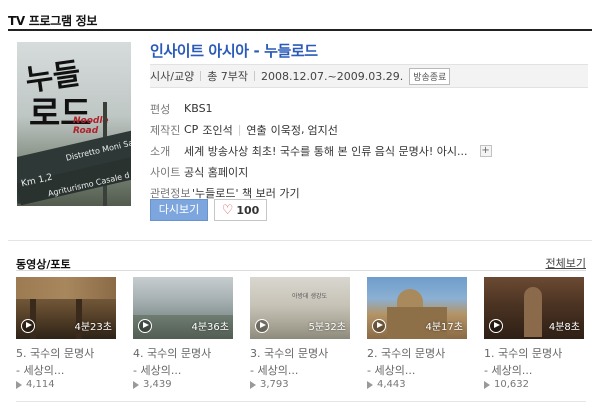 This screenshot has width=600, height=406. What do you see at coordinates (566, 263) in the screenshot?
I see `view-all-link: 전체보기` at bounding box center [566, 263].